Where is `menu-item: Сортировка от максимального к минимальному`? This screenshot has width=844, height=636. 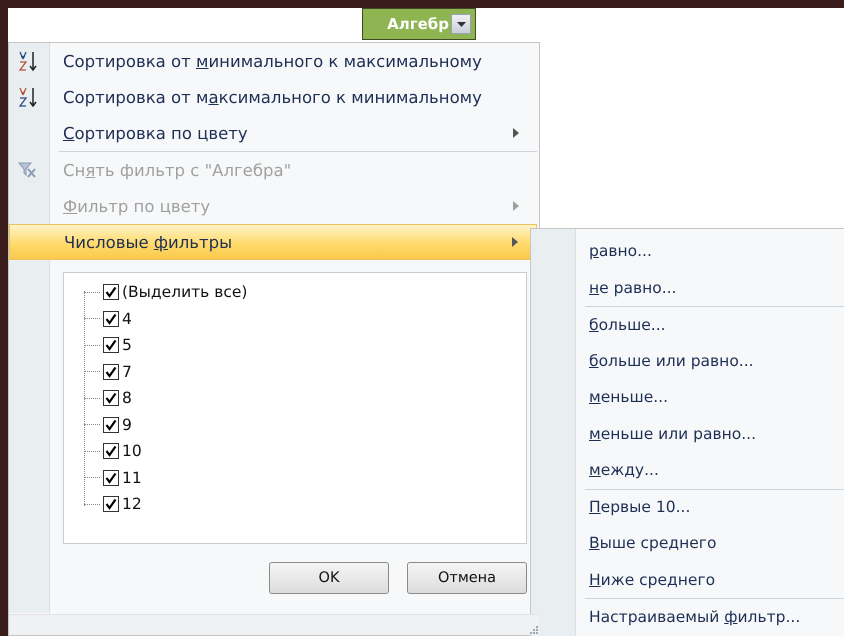 menu-item: Сортировка от максимального к минимальному is located at coordinates (273, 97).